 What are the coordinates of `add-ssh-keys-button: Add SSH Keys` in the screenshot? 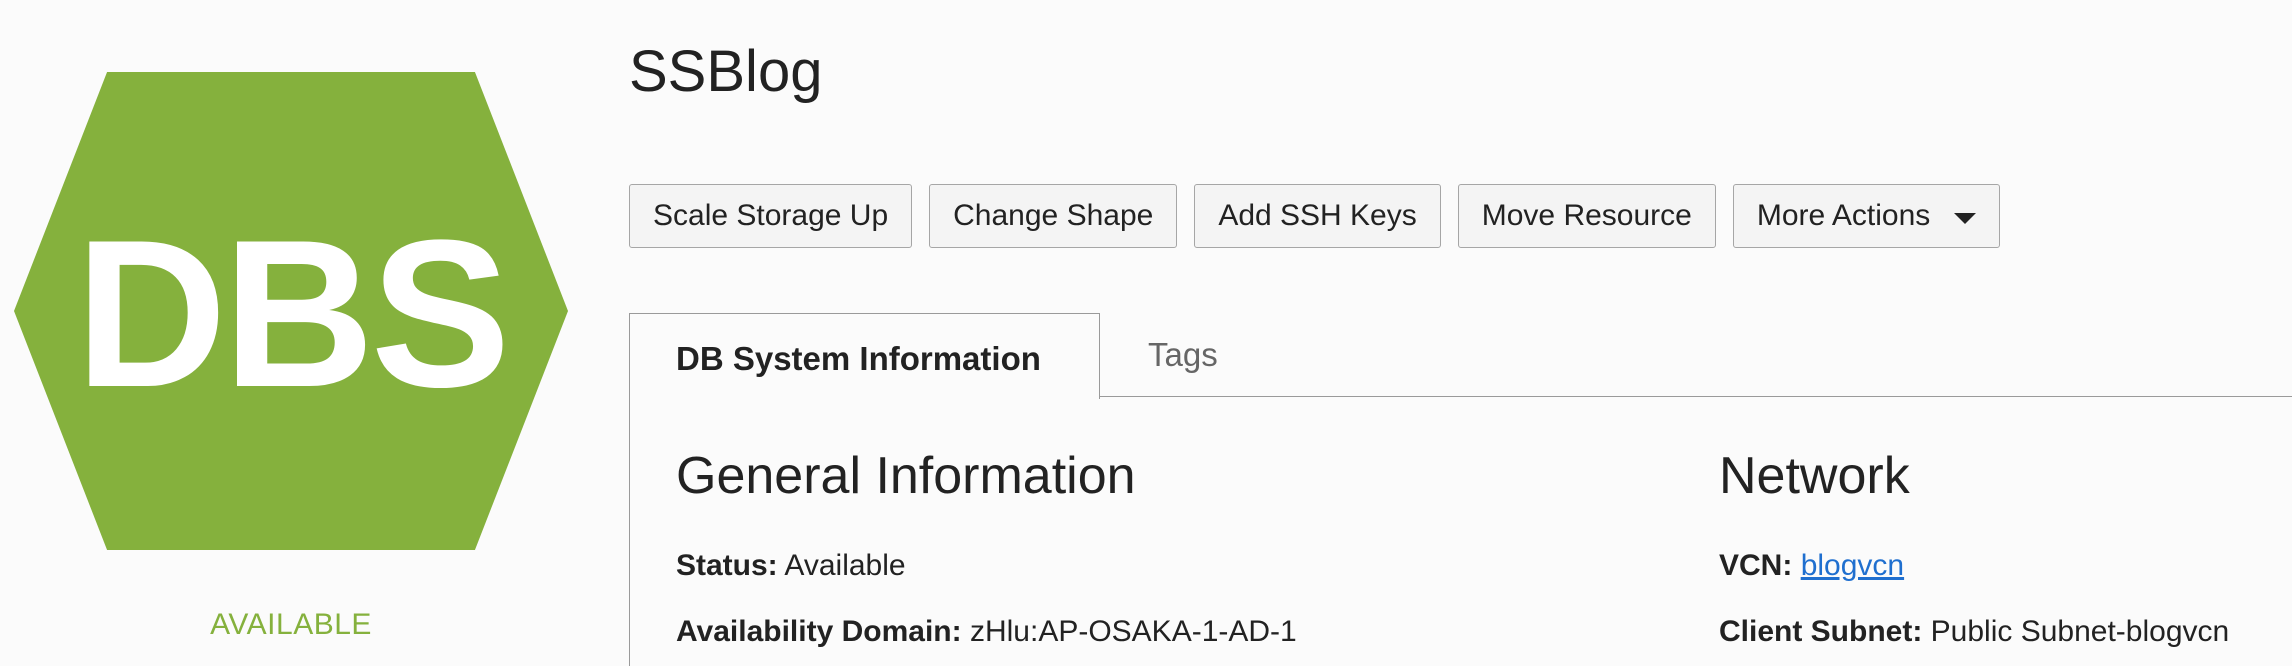 It's located at (1317, 216).